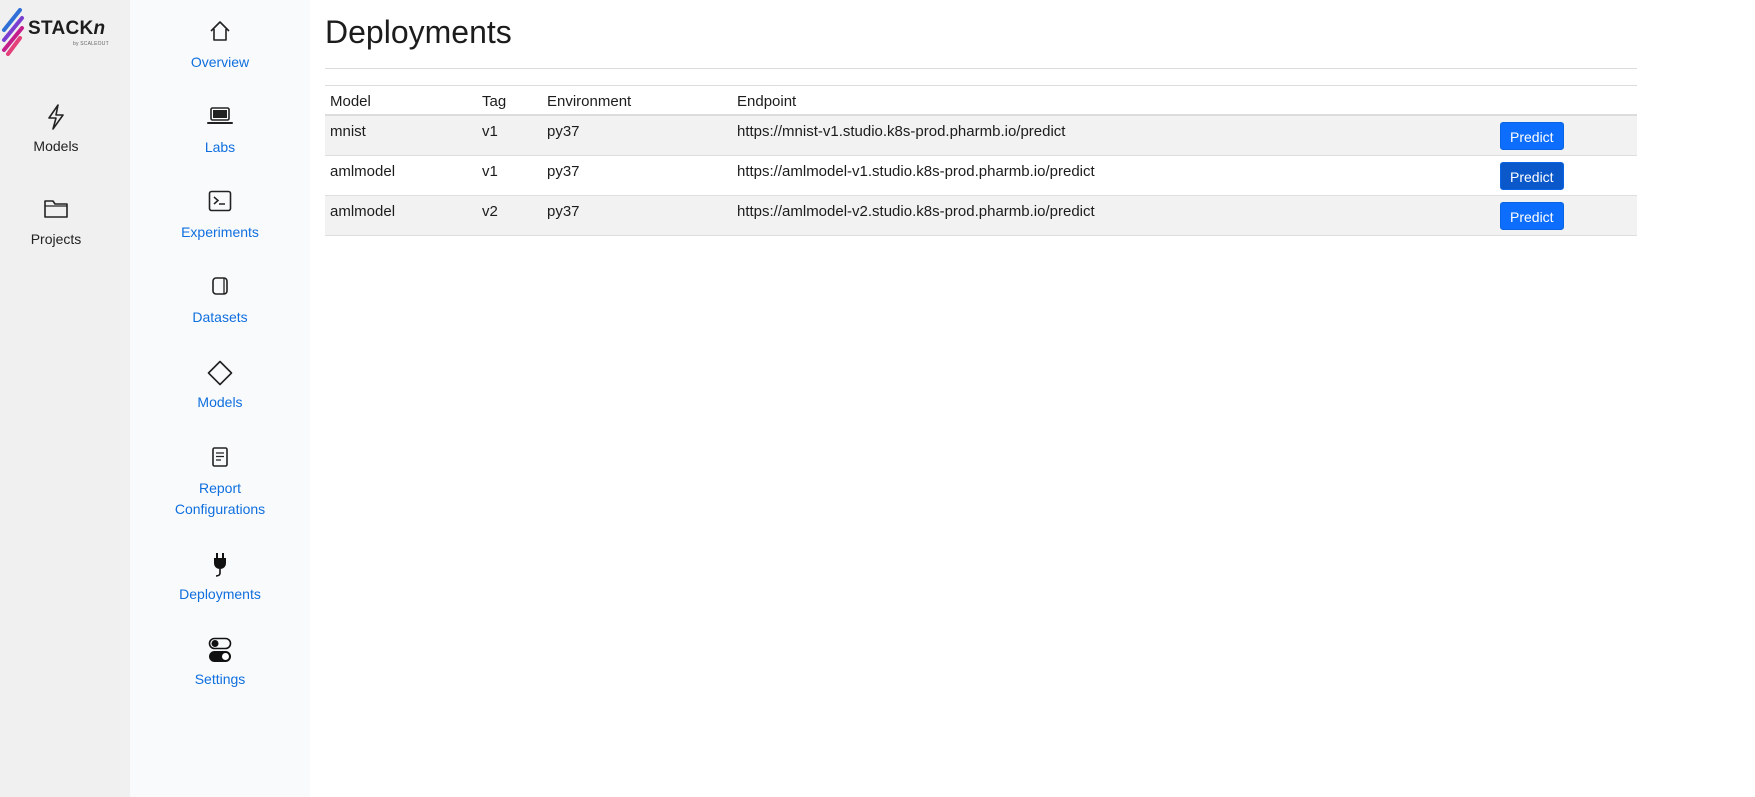 Image resolution: width=1755 pixels, height=797 pixels. I want to click on stackn-logo: STACKn by SCALEOUT, so click(56, 31).